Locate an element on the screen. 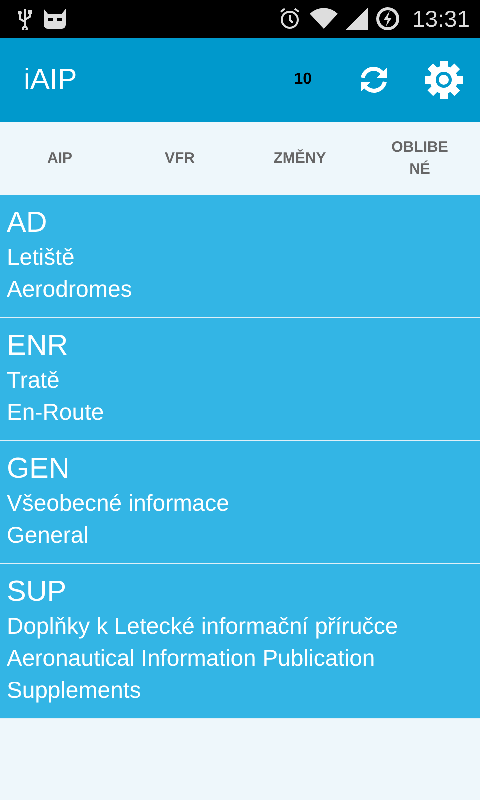 This screenshot has height=800, width=480. settings-icon is located at coordinates (444, 80).